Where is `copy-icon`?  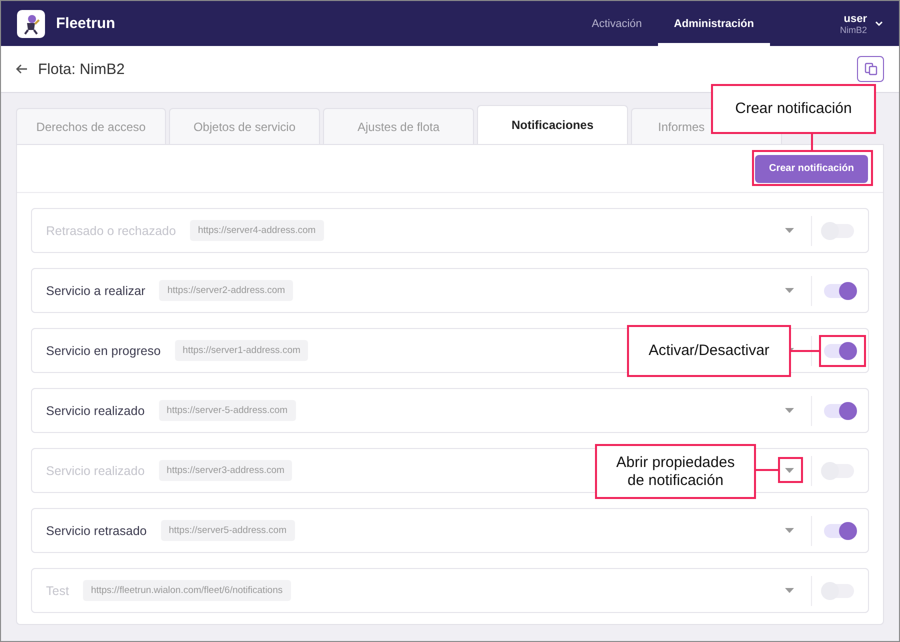
copy-icon is located at coordinates (871, 69).